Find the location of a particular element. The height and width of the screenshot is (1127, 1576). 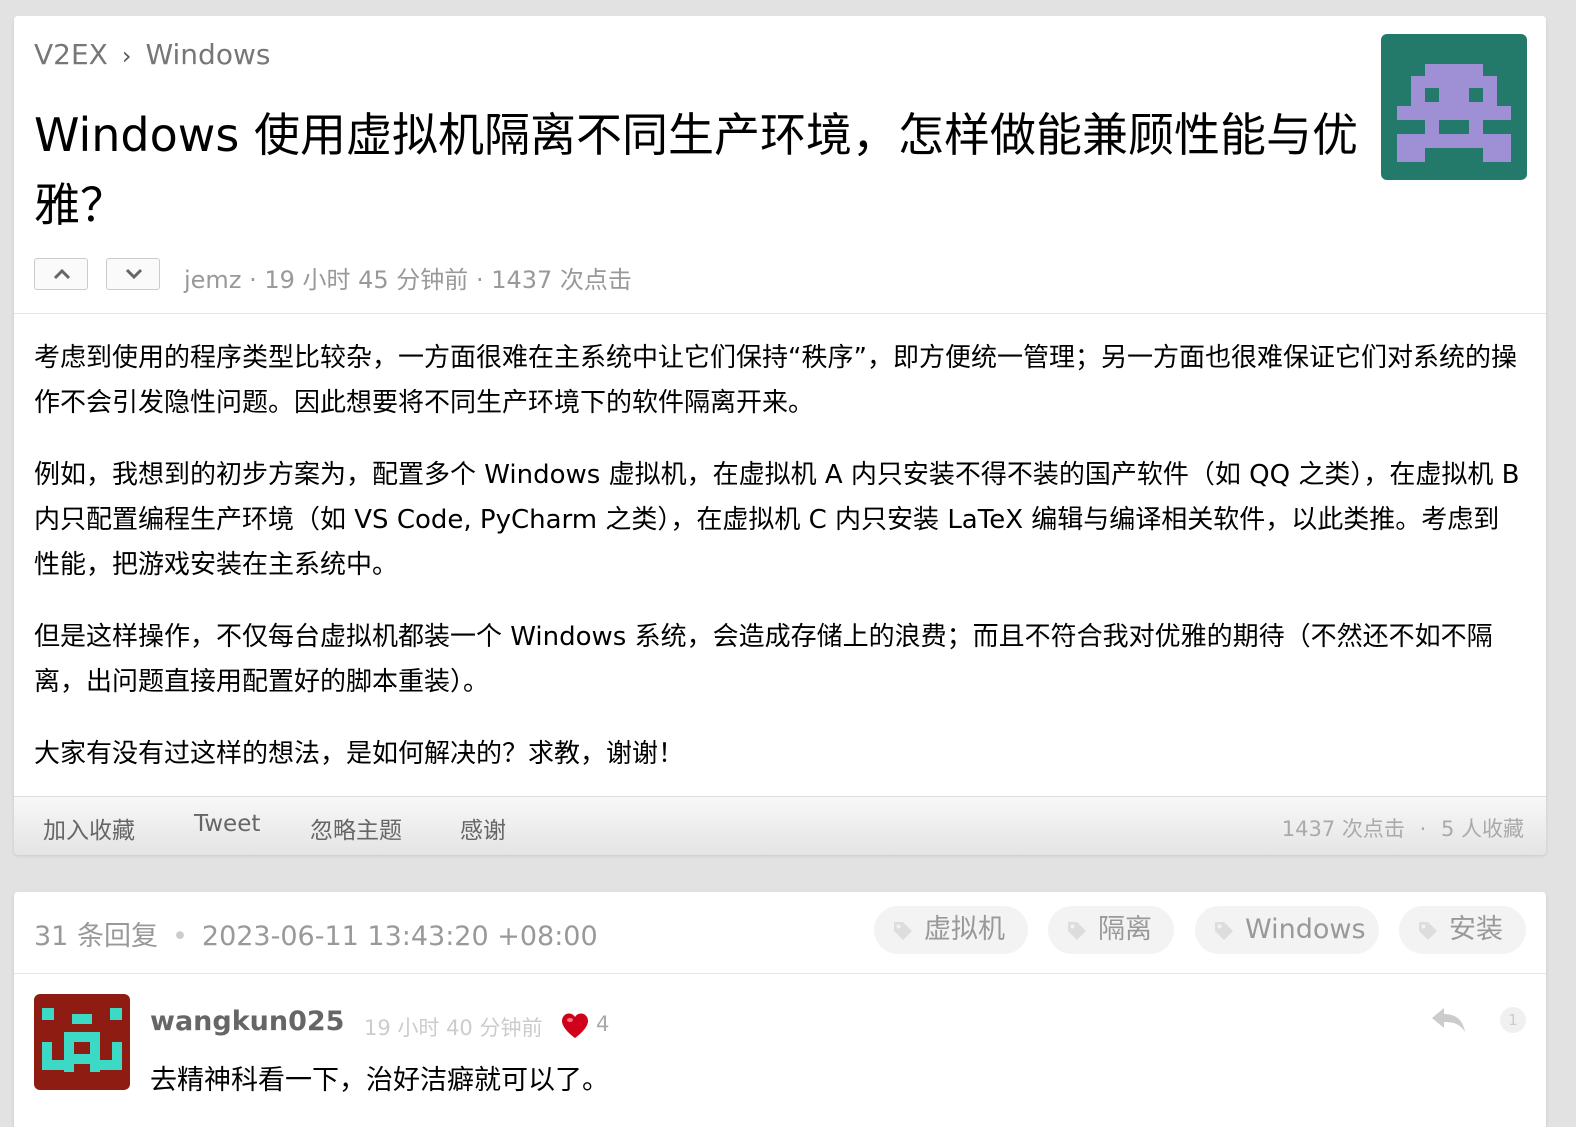

author-avatar is located at coordinates (1454, 107).